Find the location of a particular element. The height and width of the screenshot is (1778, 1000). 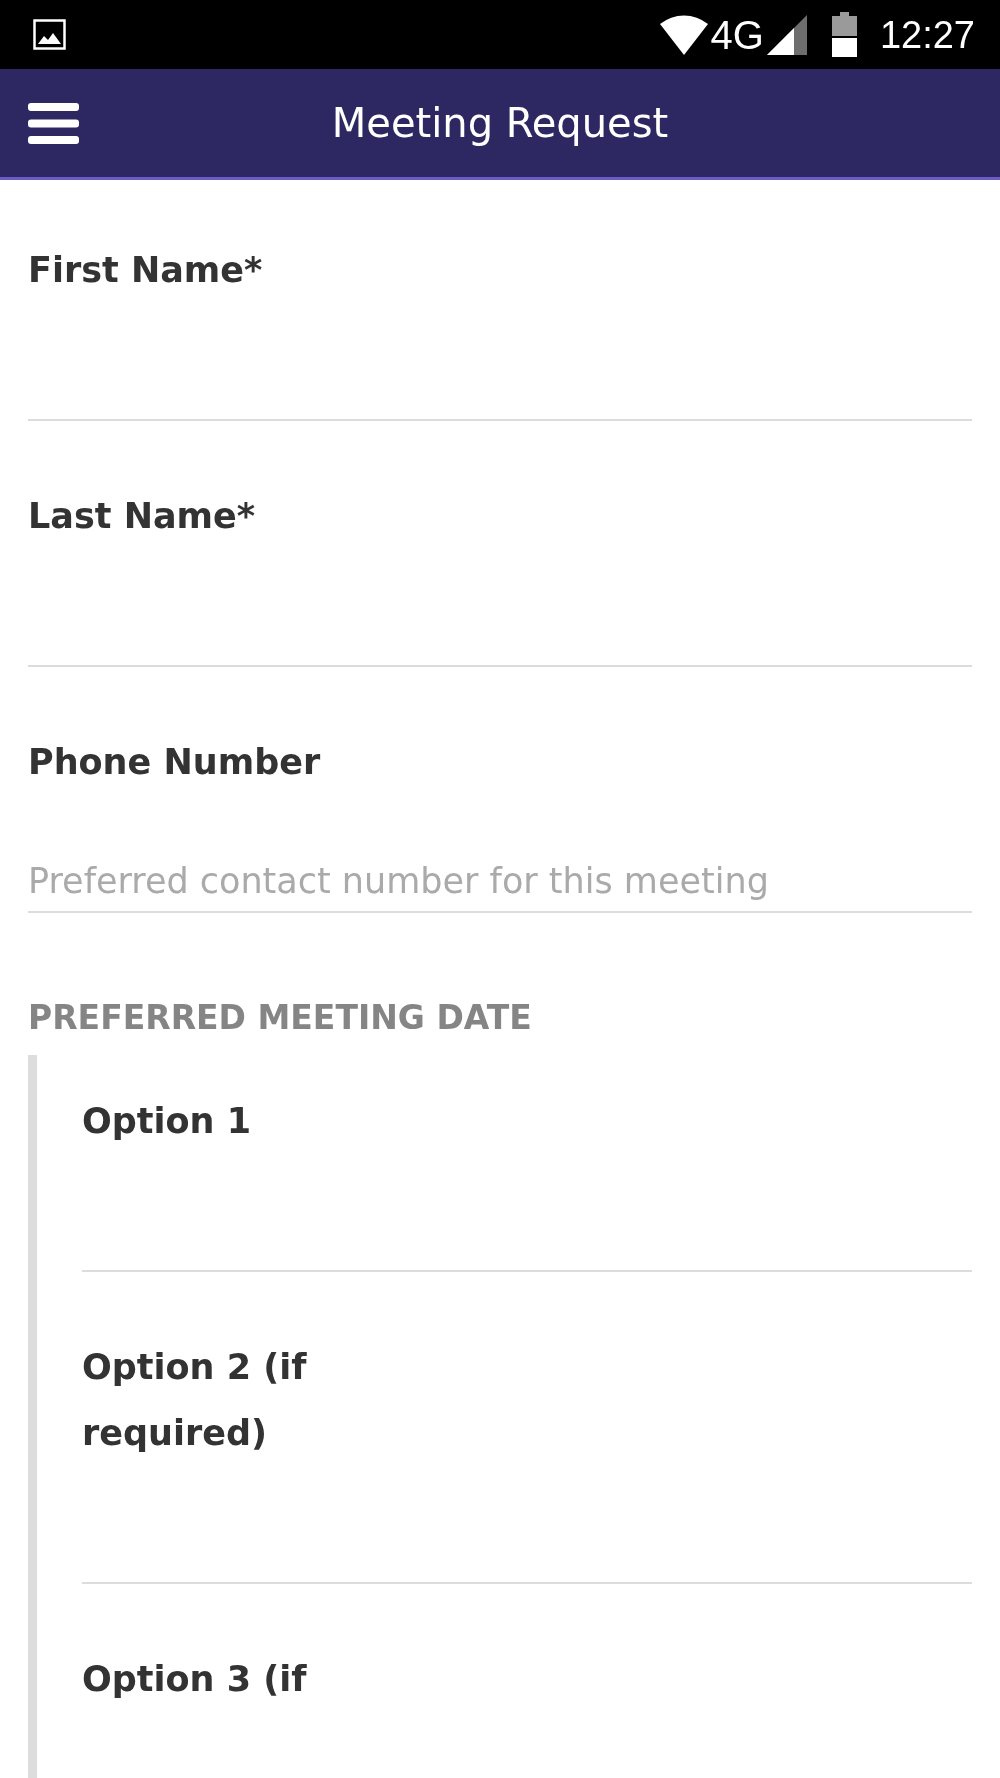

field-label: Option 3 (if is located at coordinates (194, 1679).